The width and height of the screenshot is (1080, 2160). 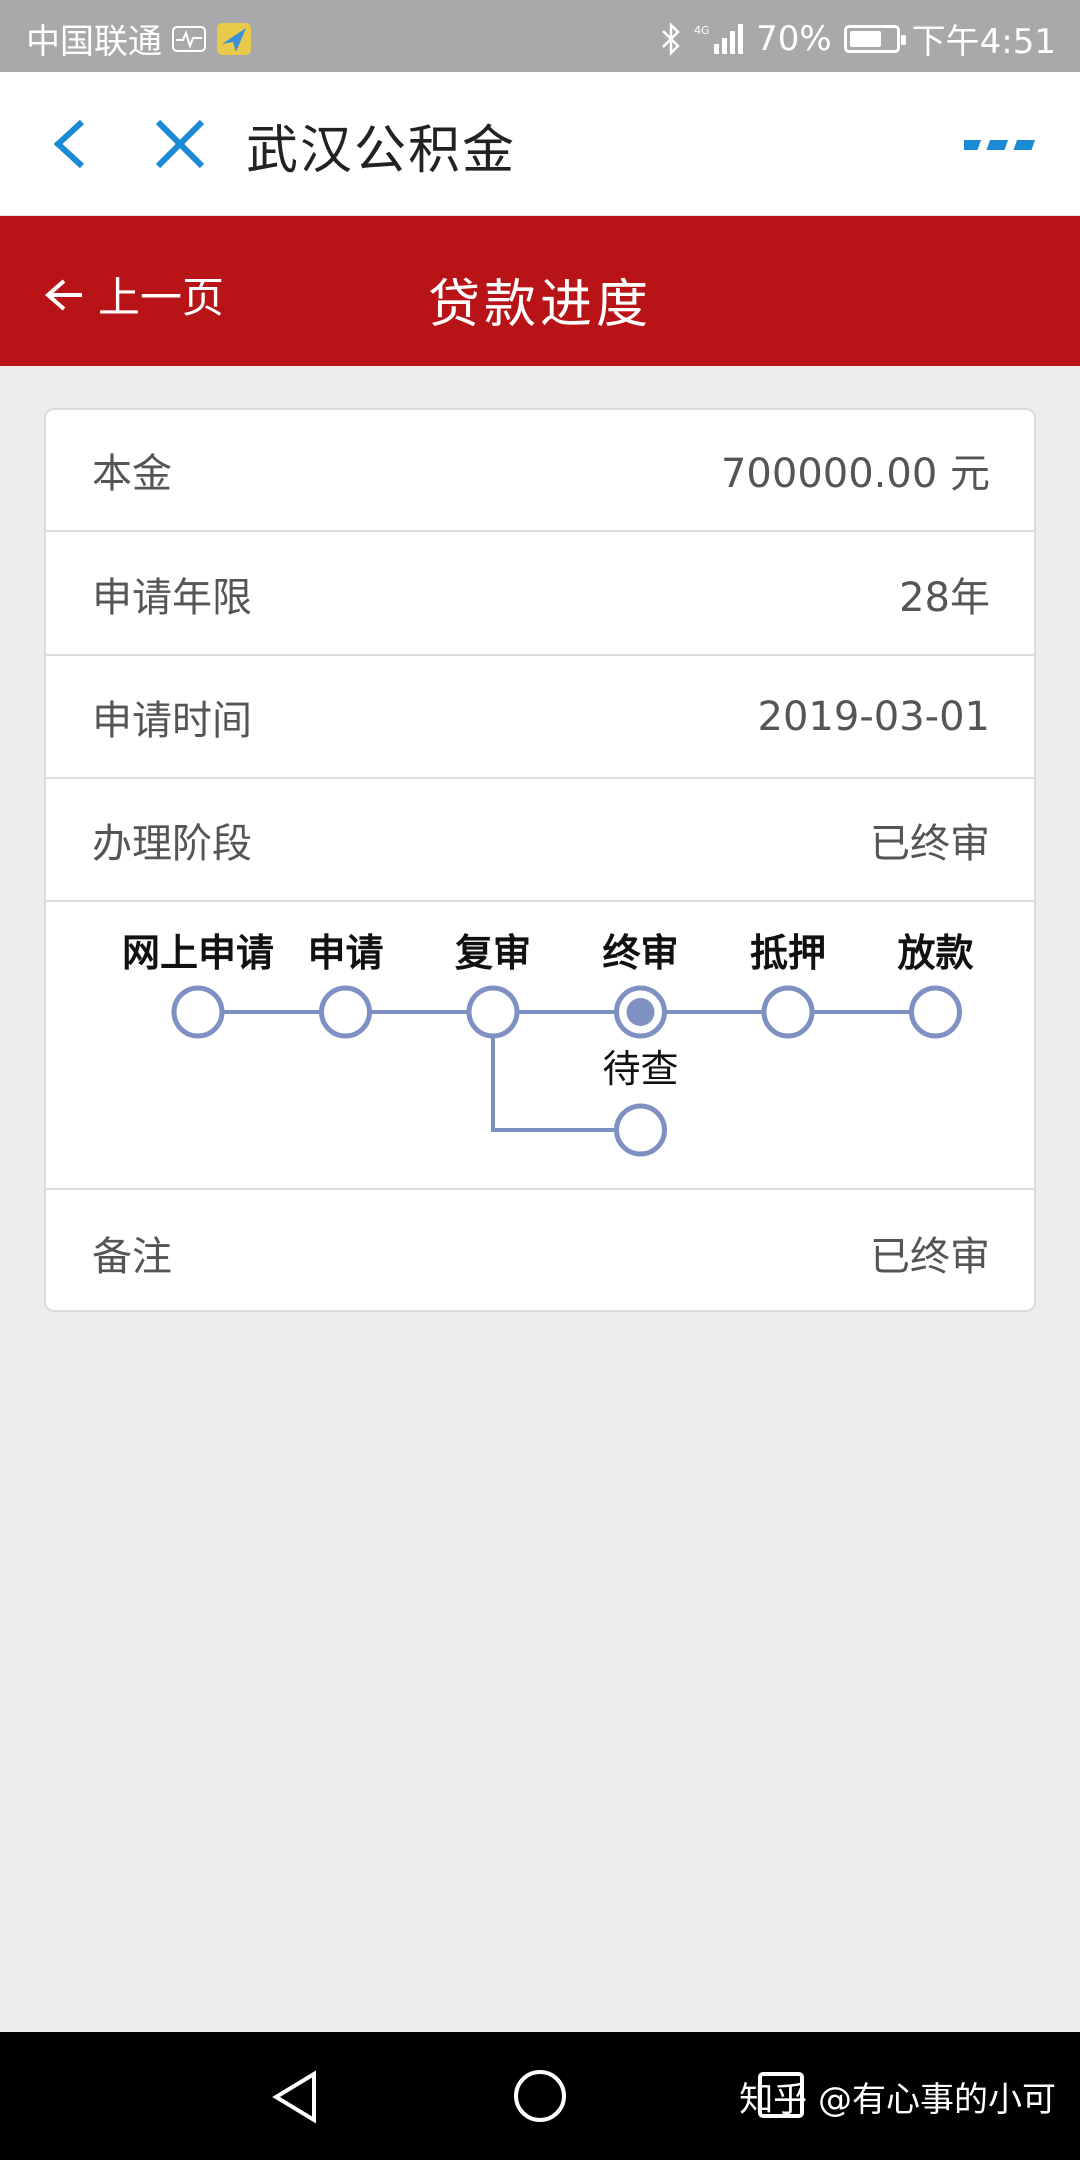 I want to click on step-label: 放款, so click(x=935, y=953).